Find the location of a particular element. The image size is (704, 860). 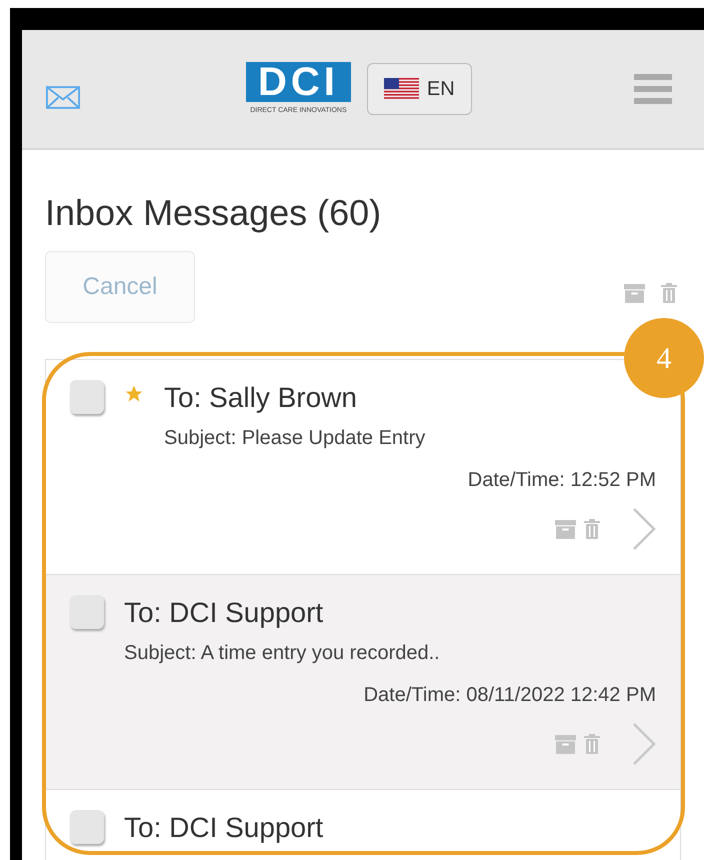

subject-text: Subject: A time entry you recorded.. is located at coordinates (282, 653).